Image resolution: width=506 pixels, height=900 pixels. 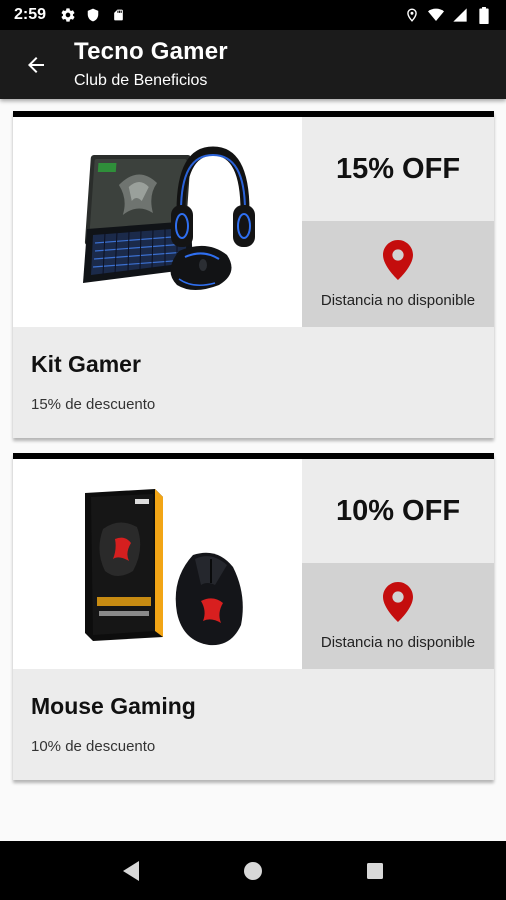 I want to click on gear-icon, so click(x=68, y=15).